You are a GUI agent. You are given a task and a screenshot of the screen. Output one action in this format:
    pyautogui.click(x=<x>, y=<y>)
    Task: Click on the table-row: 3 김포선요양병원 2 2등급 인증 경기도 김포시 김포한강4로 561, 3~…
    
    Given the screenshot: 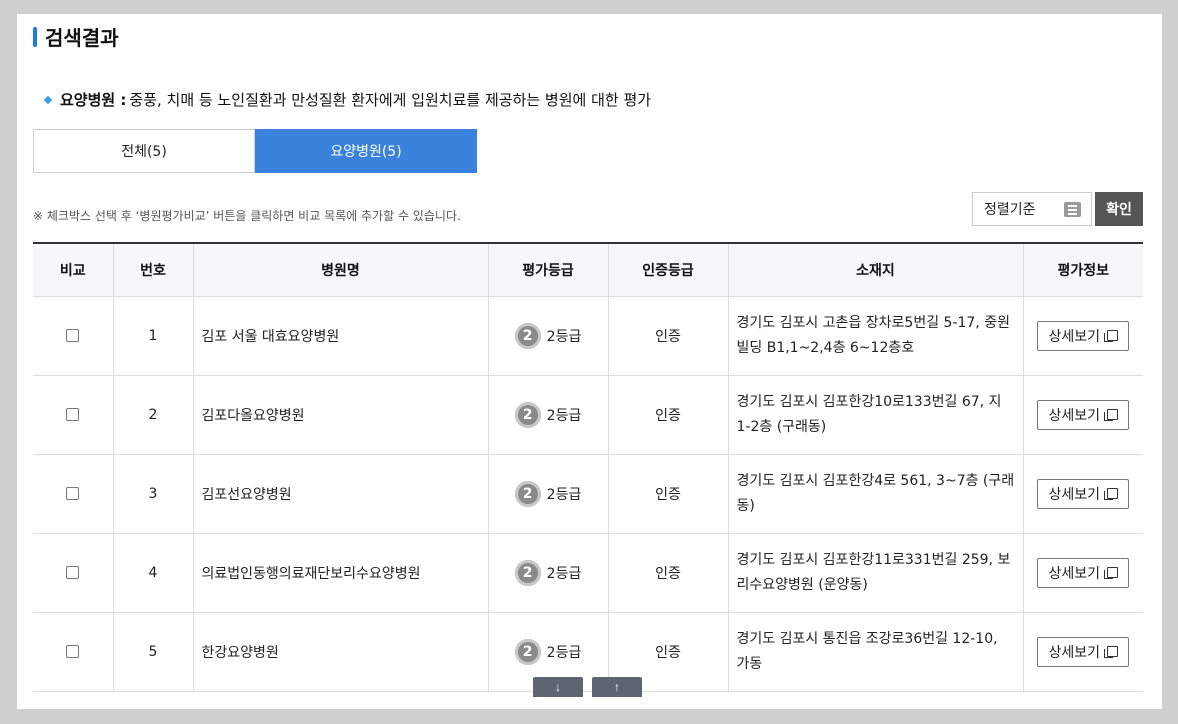 What is the action you would take?
    pyautogui.click(x=588, y=494)
    